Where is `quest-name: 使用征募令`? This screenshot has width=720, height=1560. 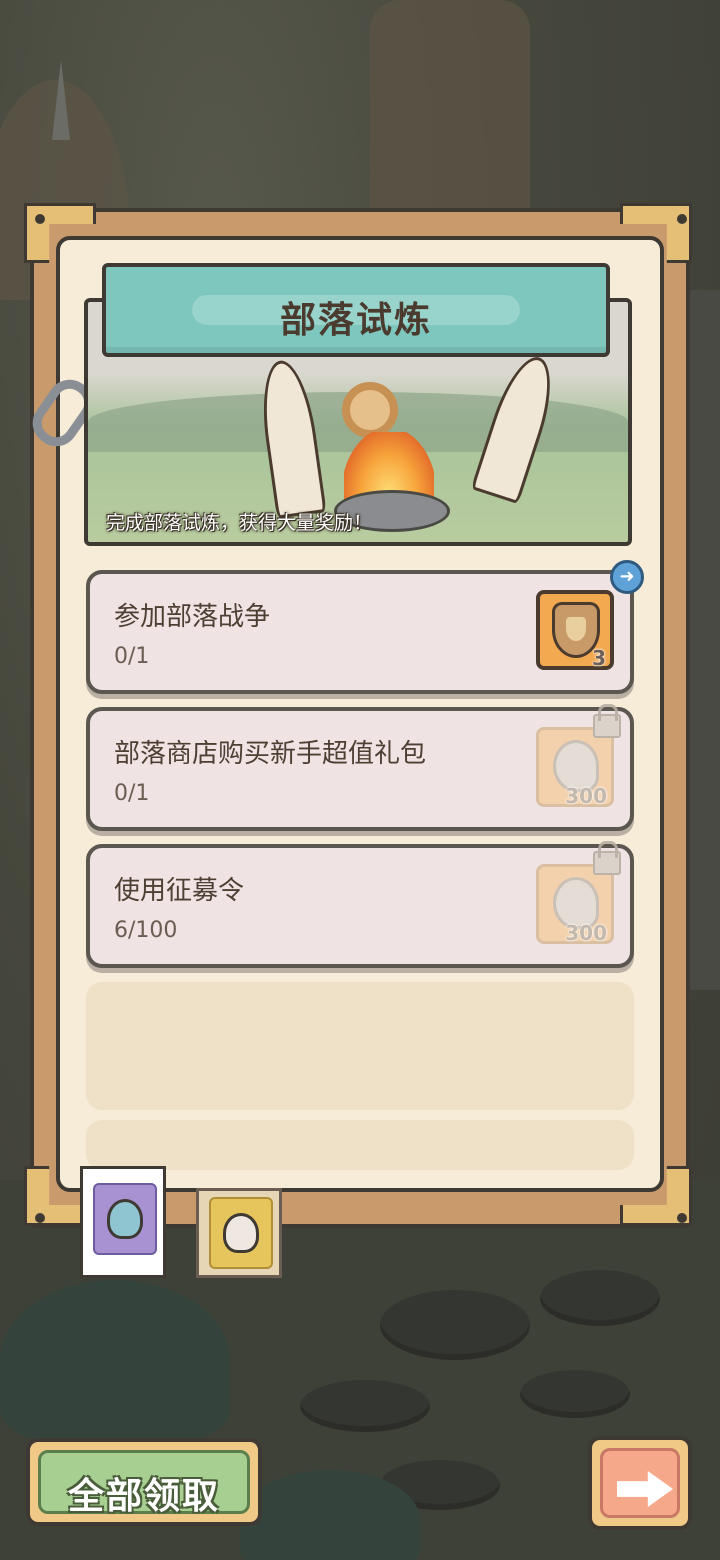 quest-name: 使用征募令 is located at coordinates (179, 891).